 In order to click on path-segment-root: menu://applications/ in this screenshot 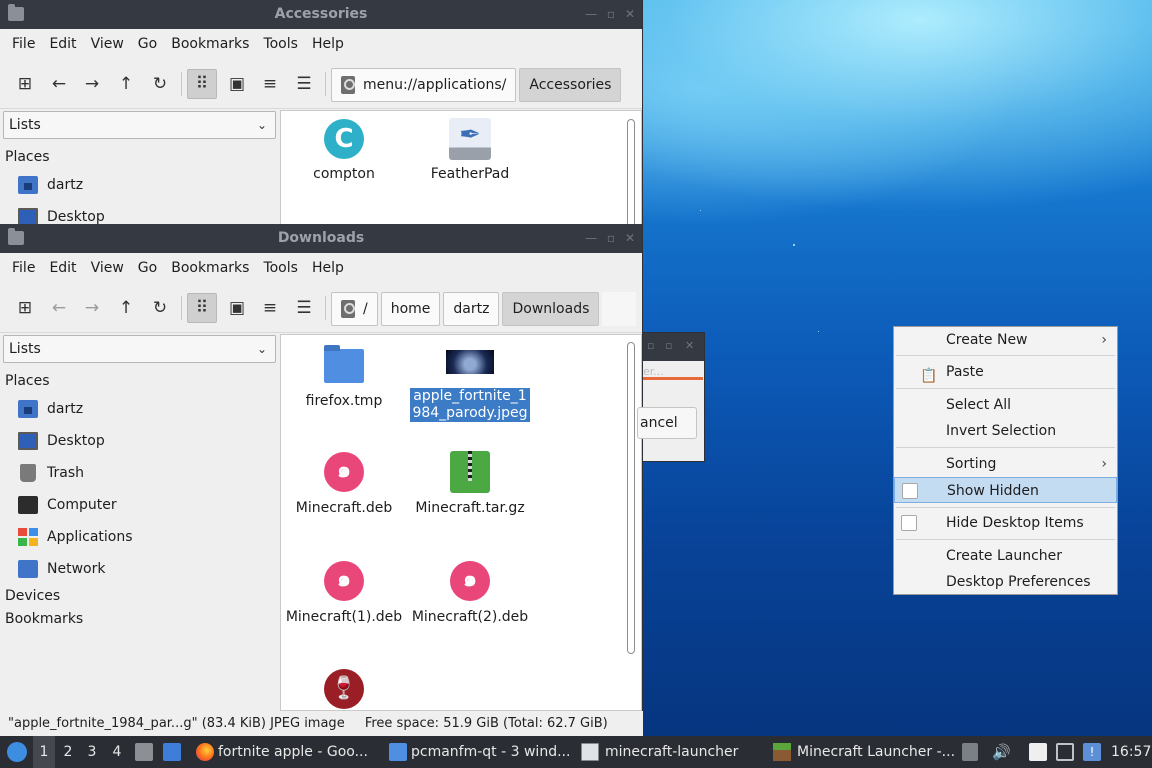, I will do `click(424, 85)`.